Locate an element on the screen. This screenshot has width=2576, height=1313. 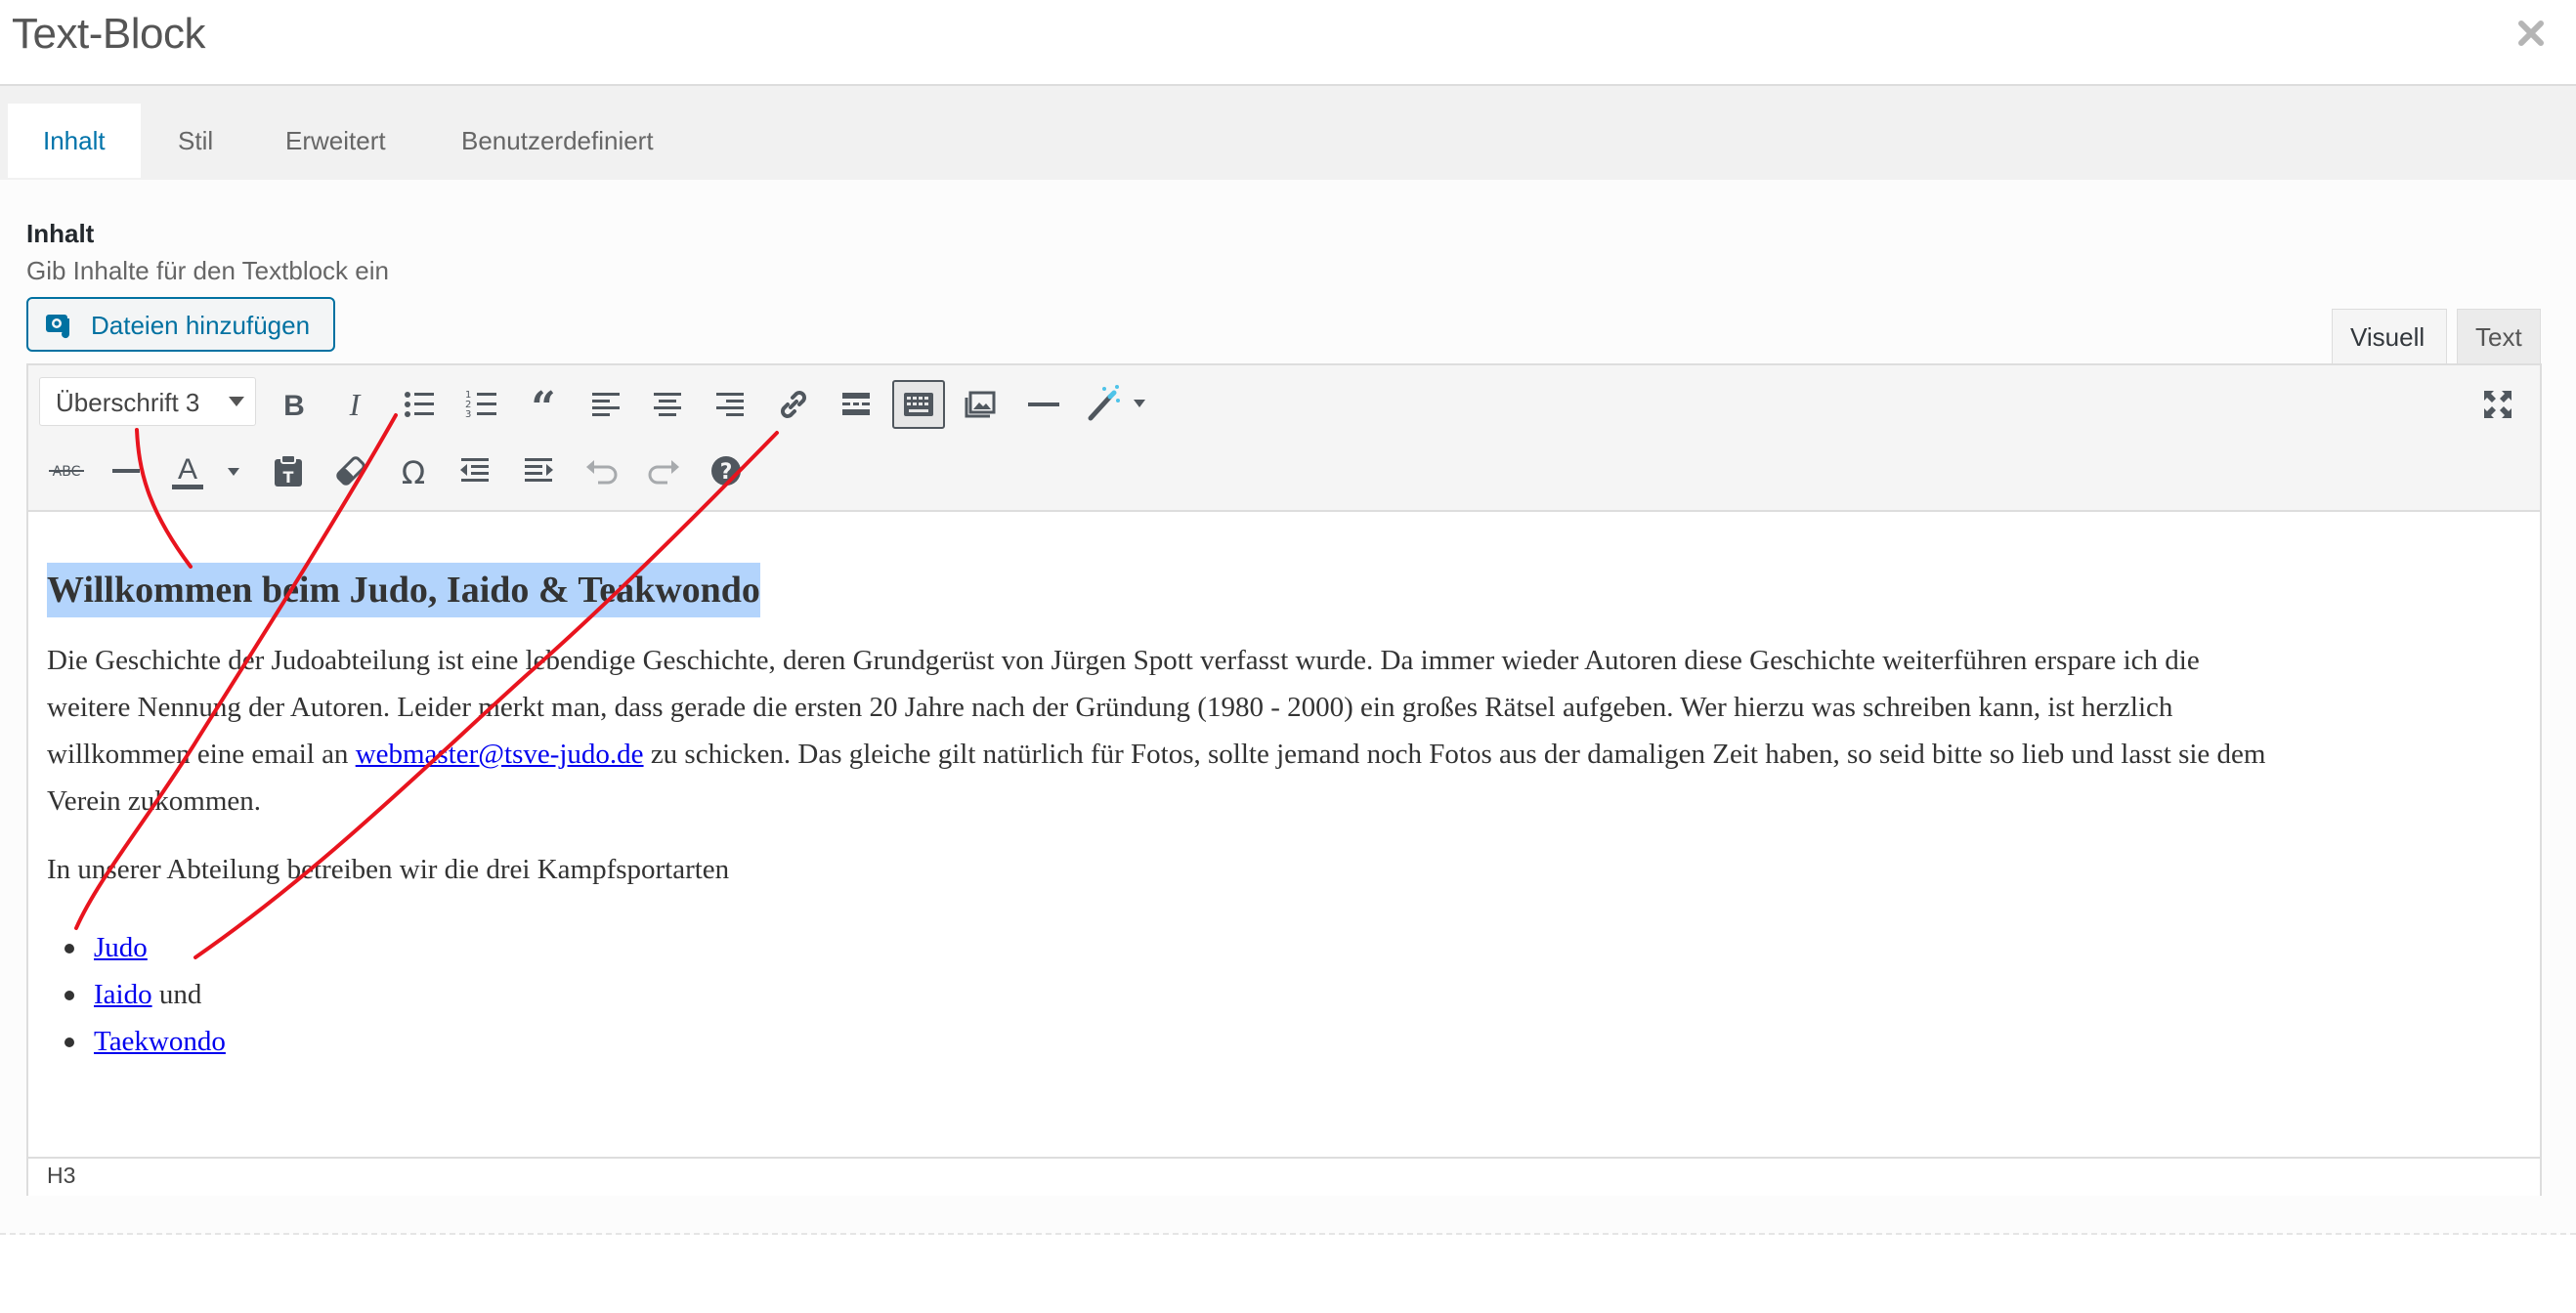
special-character-icon: Ω is located at coordinates (413, 470).